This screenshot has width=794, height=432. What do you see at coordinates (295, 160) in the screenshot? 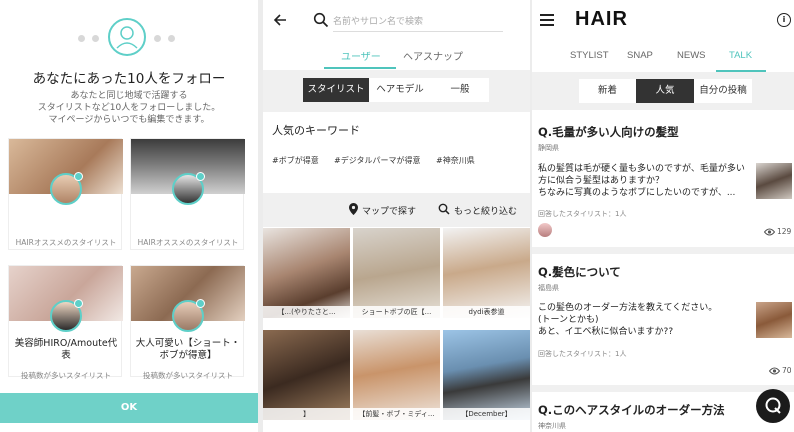
I see `keyword-tag: #ボブが得意` at bounding box center [295, 160].